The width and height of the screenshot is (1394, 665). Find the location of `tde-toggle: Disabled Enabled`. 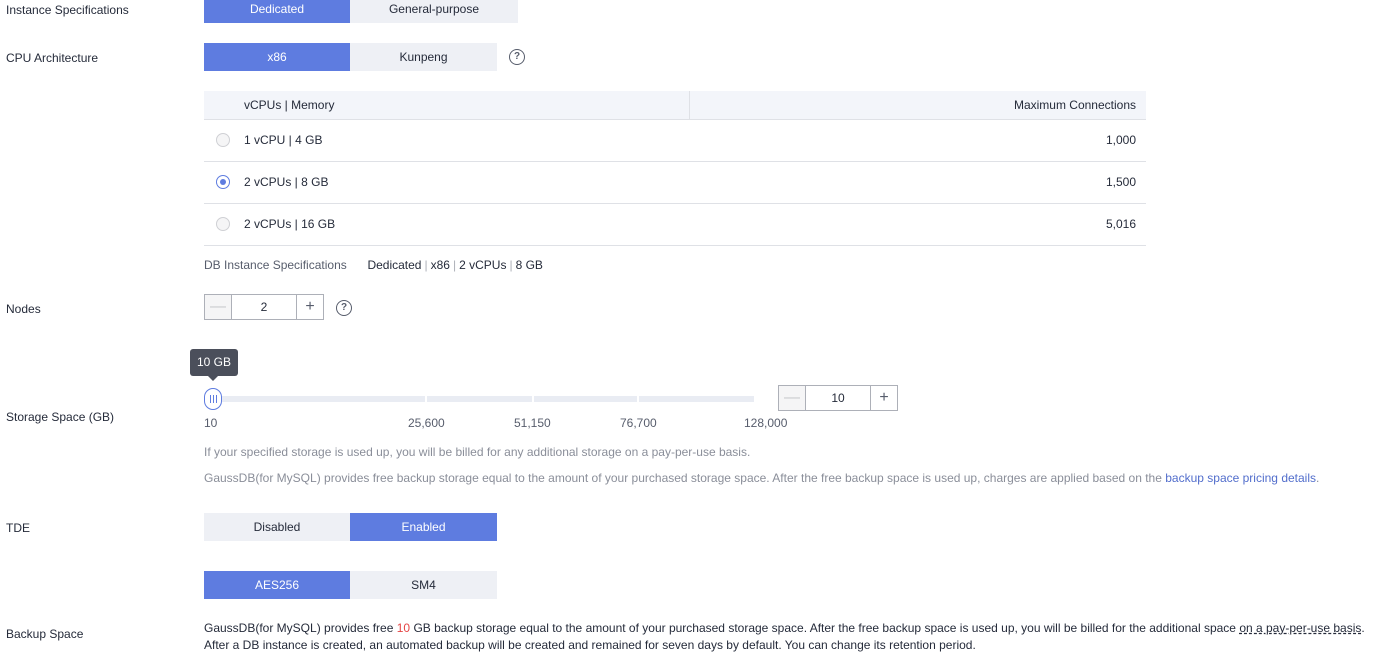

tde-toggle: Disabled Enabled is located at coordinates (350, 527).